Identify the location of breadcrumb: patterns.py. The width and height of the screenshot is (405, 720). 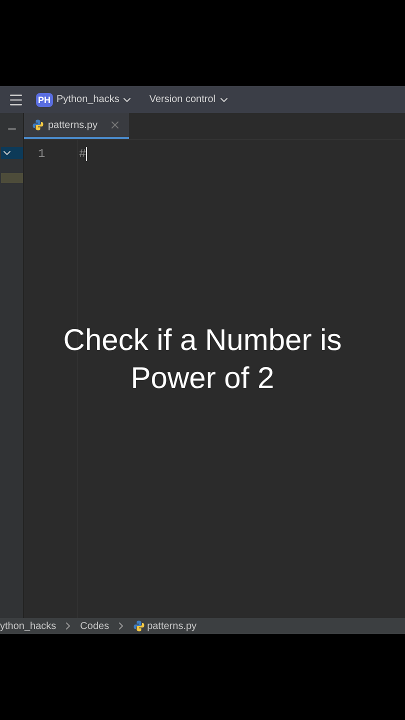
(165, 626).